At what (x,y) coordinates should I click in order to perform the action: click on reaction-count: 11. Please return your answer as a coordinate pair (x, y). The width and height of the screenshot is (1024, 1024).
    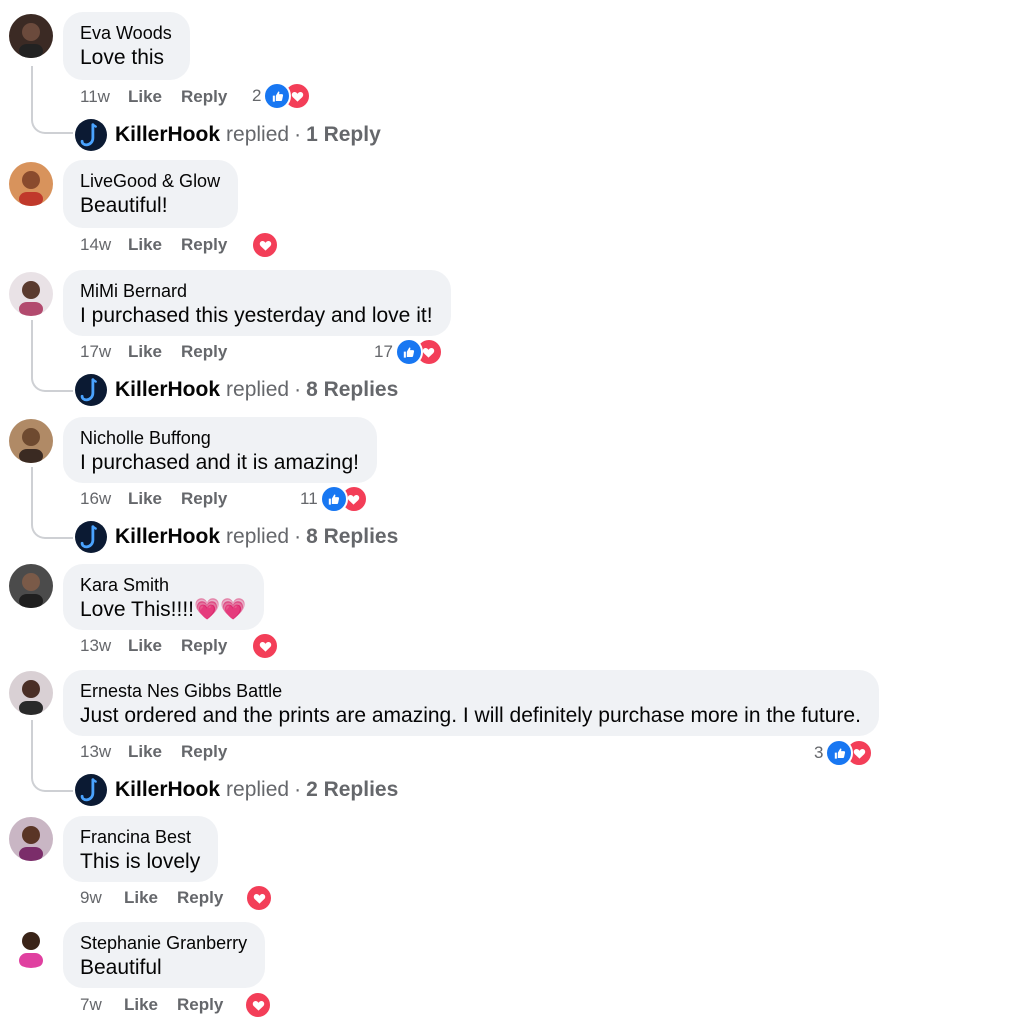
    Looking at the image, I should click on (309, 498).